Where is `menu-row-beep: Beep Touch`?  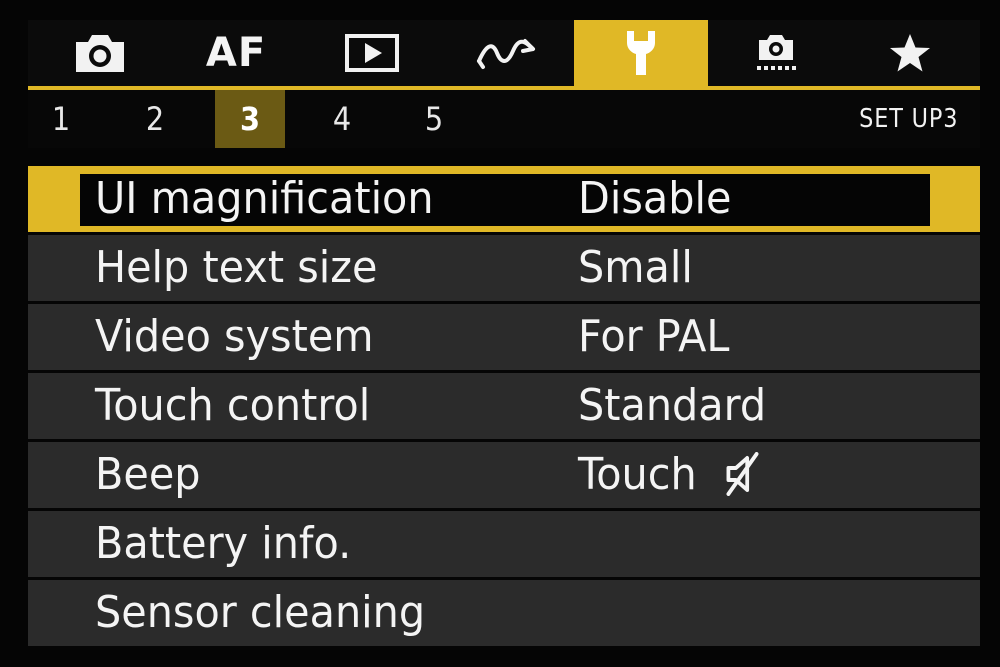 menu-row-beep: Beep Touch is located at coordinates (504, 475).